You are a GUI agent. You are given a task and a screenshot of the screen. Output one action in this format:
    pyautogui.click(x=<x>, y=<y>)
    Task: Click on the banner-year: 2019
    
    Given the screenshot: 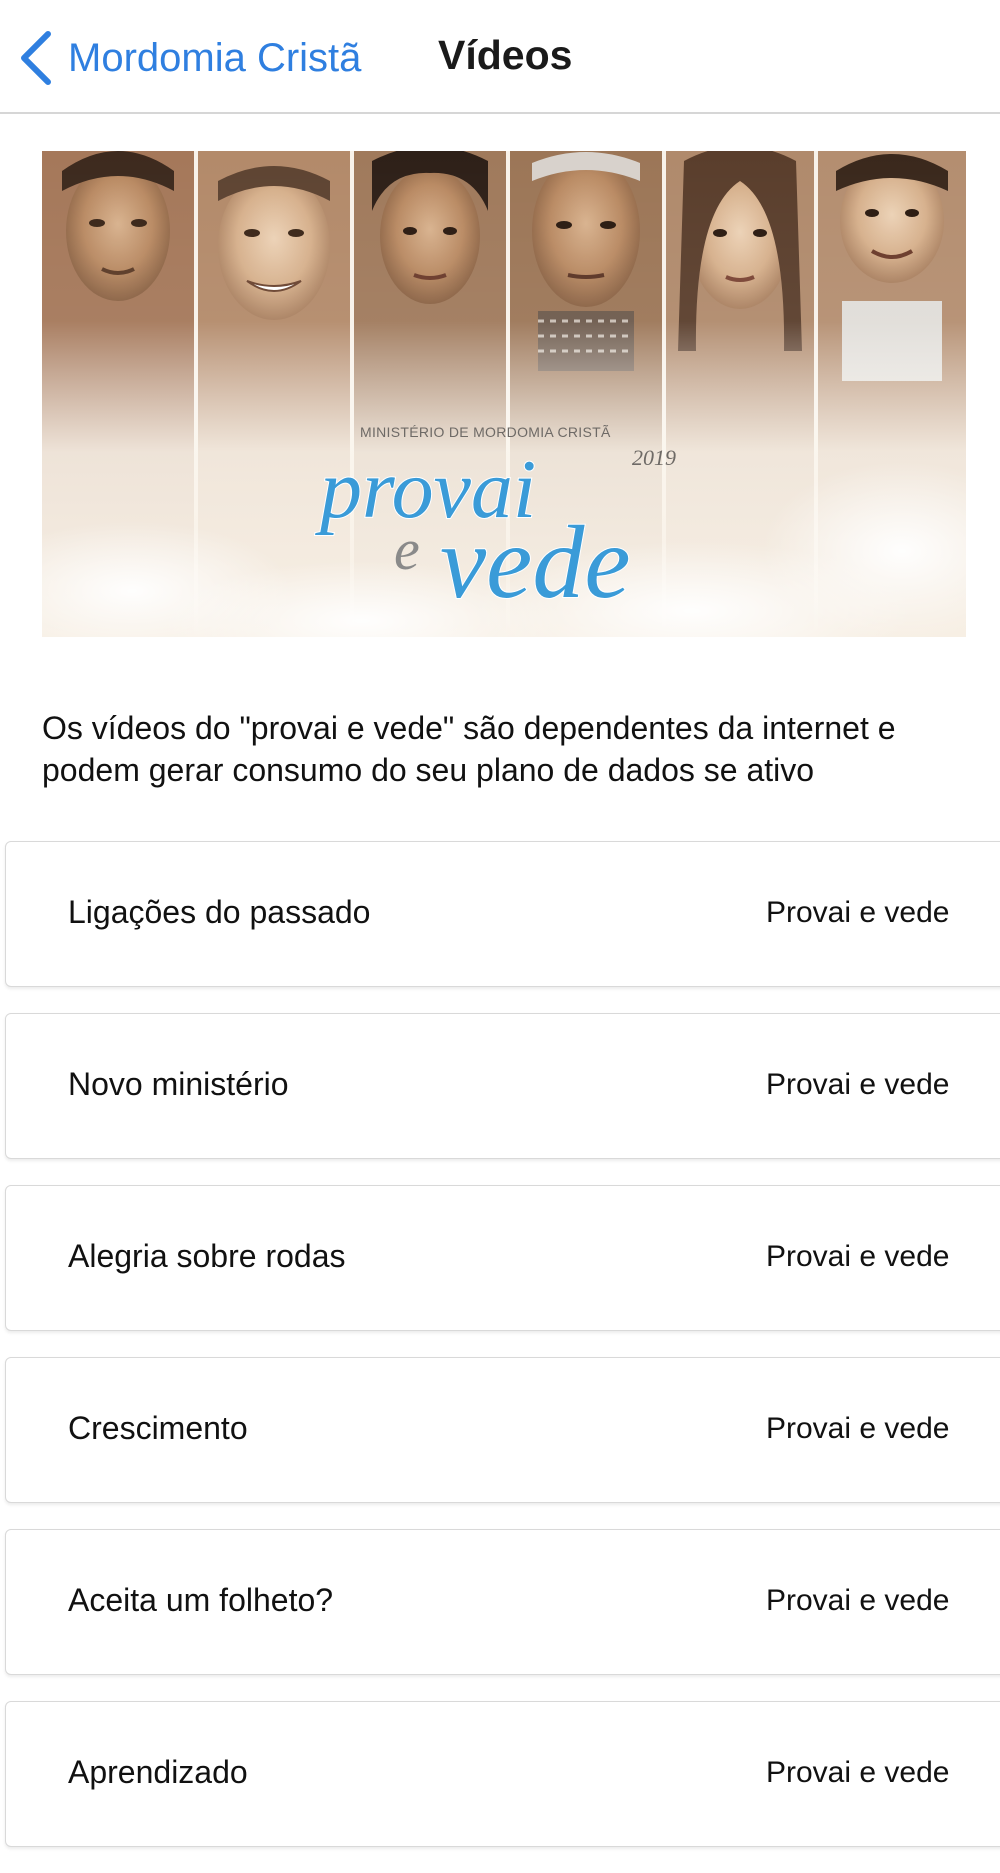 What is the action you would take?
    pyautogui.click(x=654, y=457)
    